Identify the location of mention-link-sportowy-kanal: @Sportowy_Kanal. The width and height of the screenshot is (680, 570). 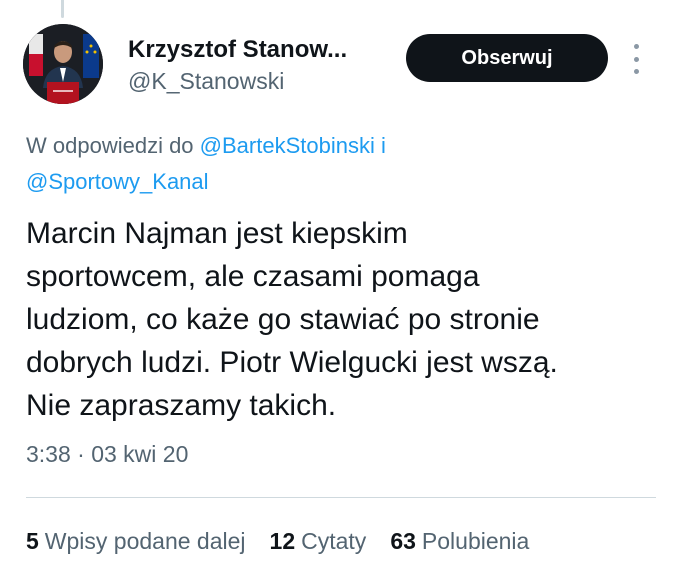
(117, 181).